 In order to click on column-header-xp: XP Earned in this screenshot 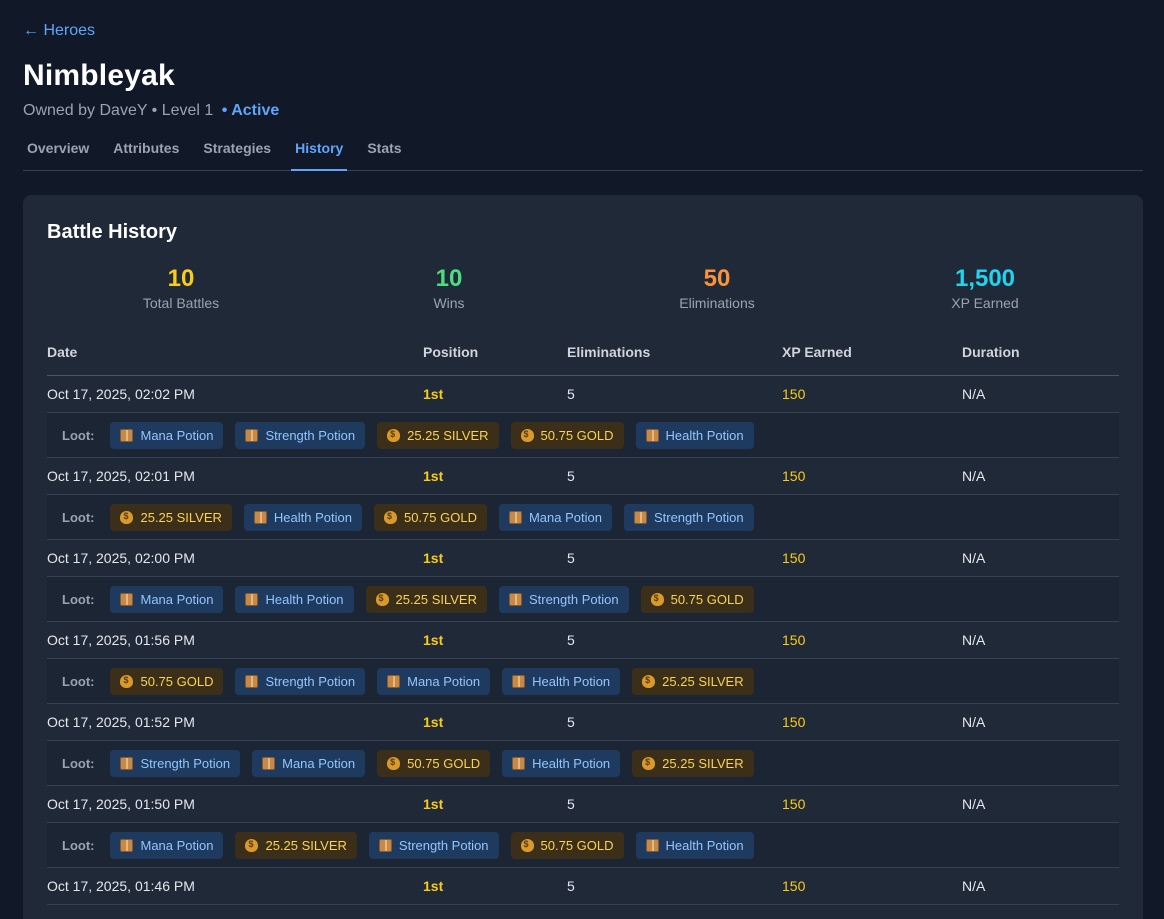, I will do `click(817, 352)`.